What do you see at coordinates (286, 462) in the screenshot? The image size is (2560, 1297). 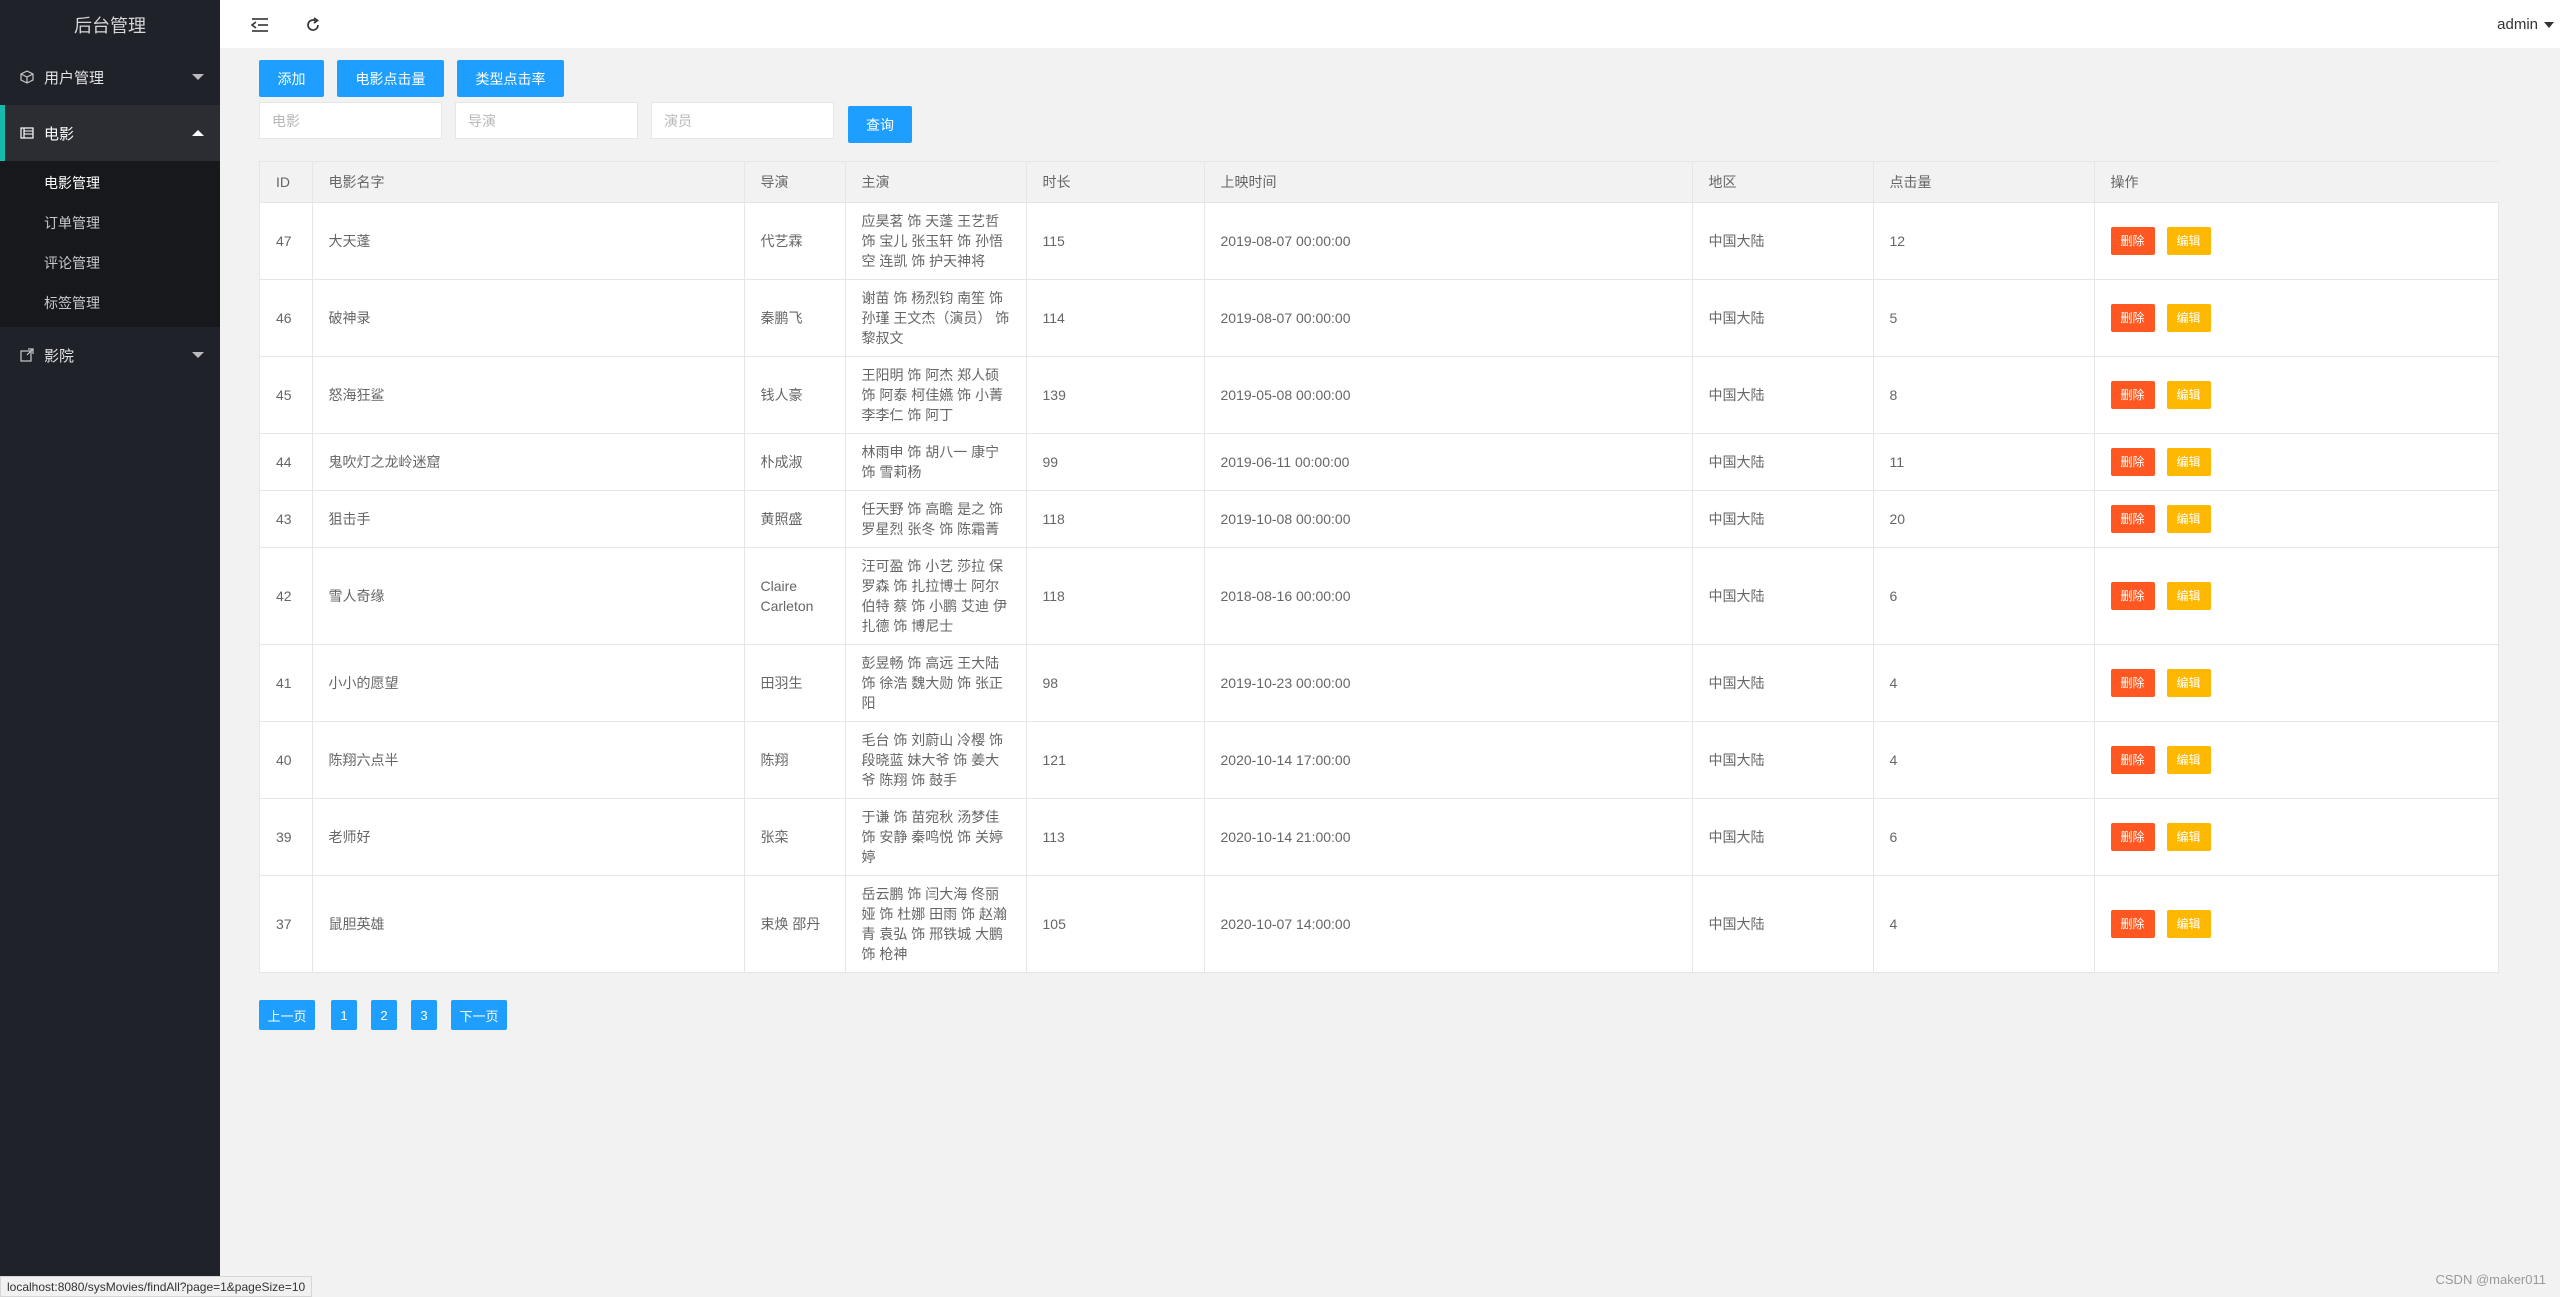 I see `cell-id: 44` at bounding box center [286, 462].